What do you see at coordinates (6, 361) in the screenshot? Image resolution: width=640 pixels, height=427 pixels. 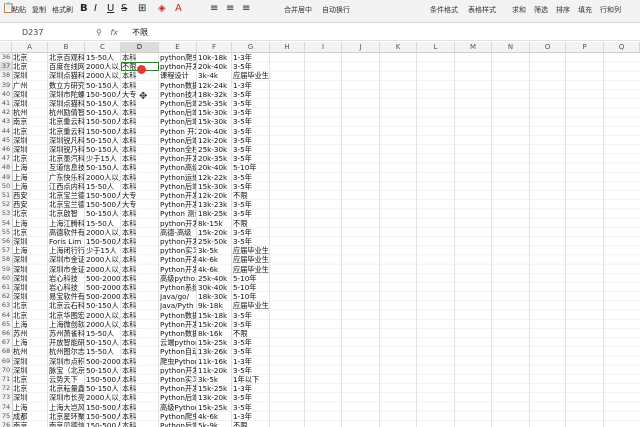 I see `row-number: 69` at bounding box center [6, 361].